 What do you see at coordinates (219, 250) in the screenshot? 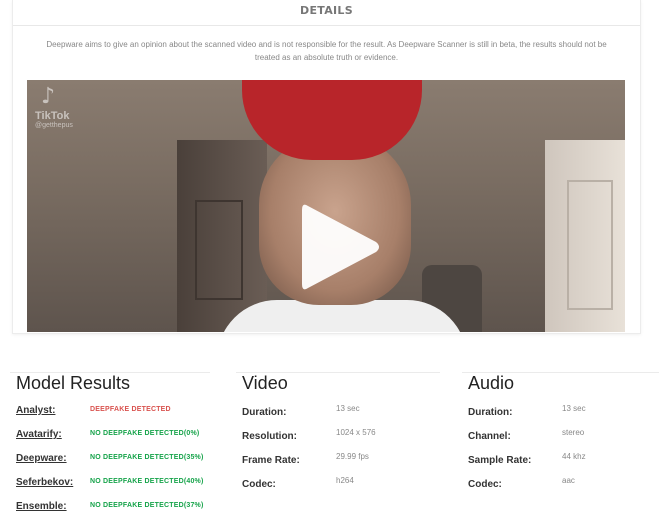
I see `video-background-door-panel` at bounding box center [219, 250].